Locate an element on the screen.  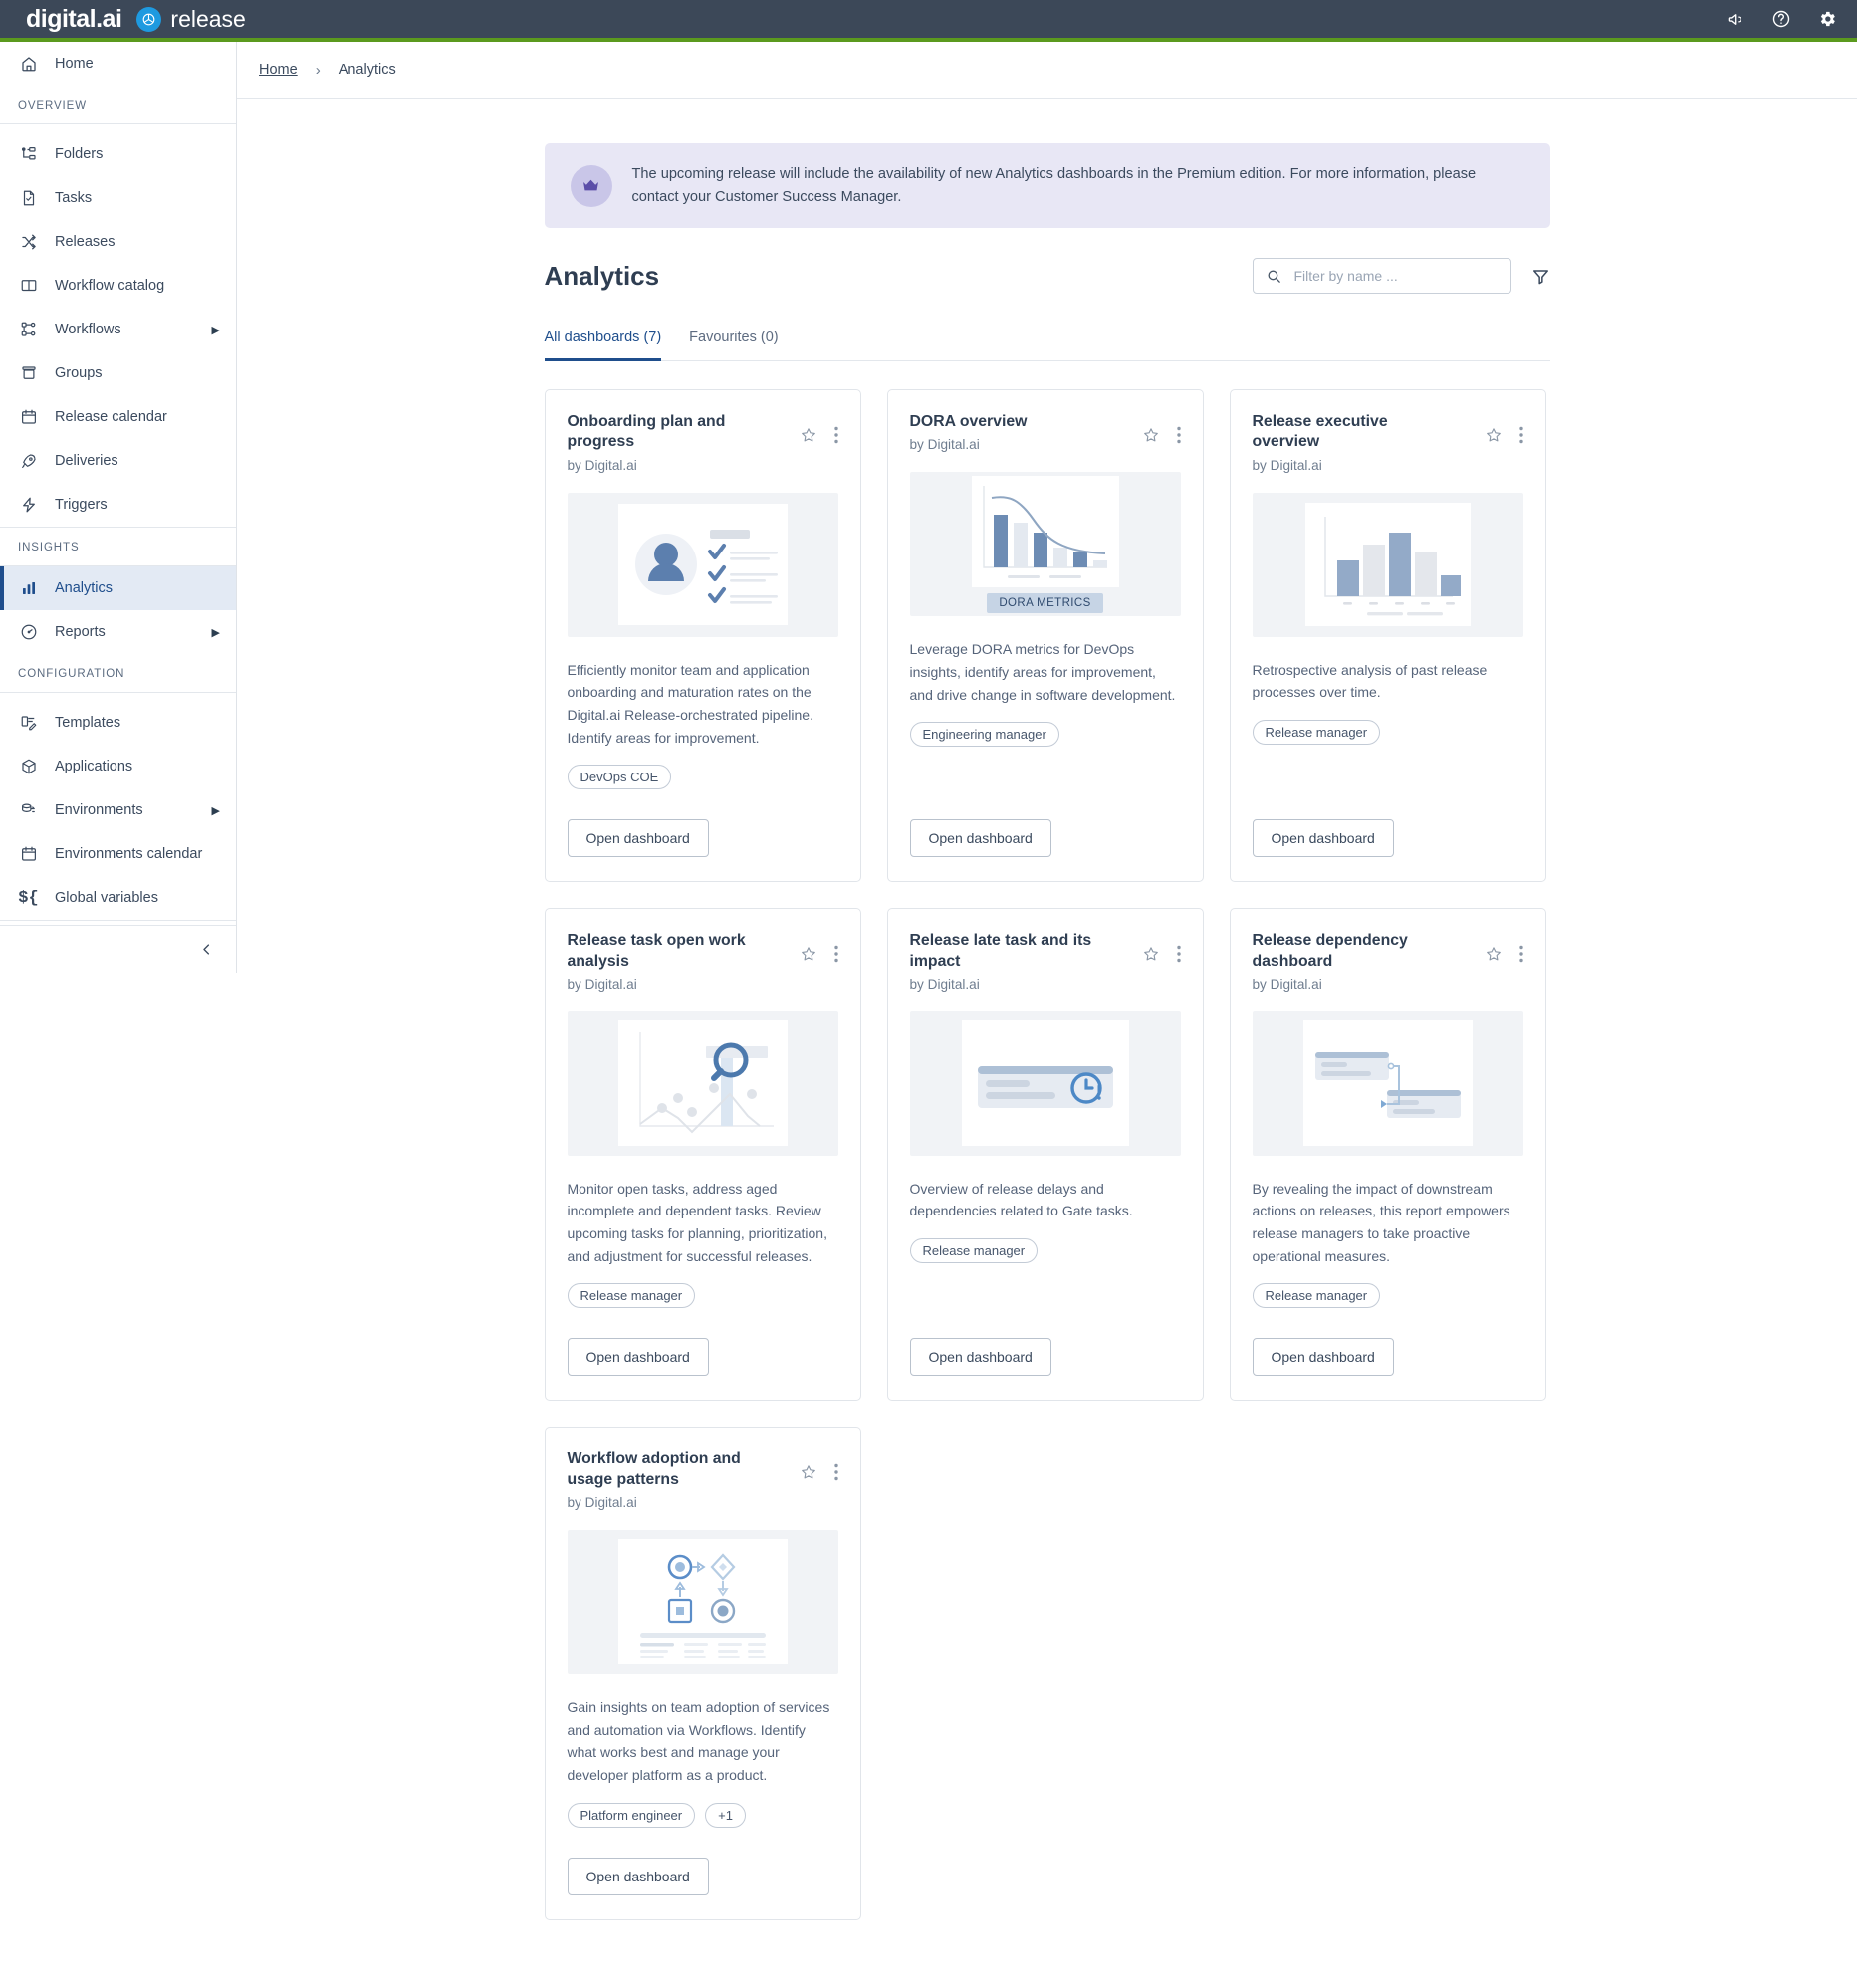
sidebar-item-groups: Groups is located at coordinates (118, 373).